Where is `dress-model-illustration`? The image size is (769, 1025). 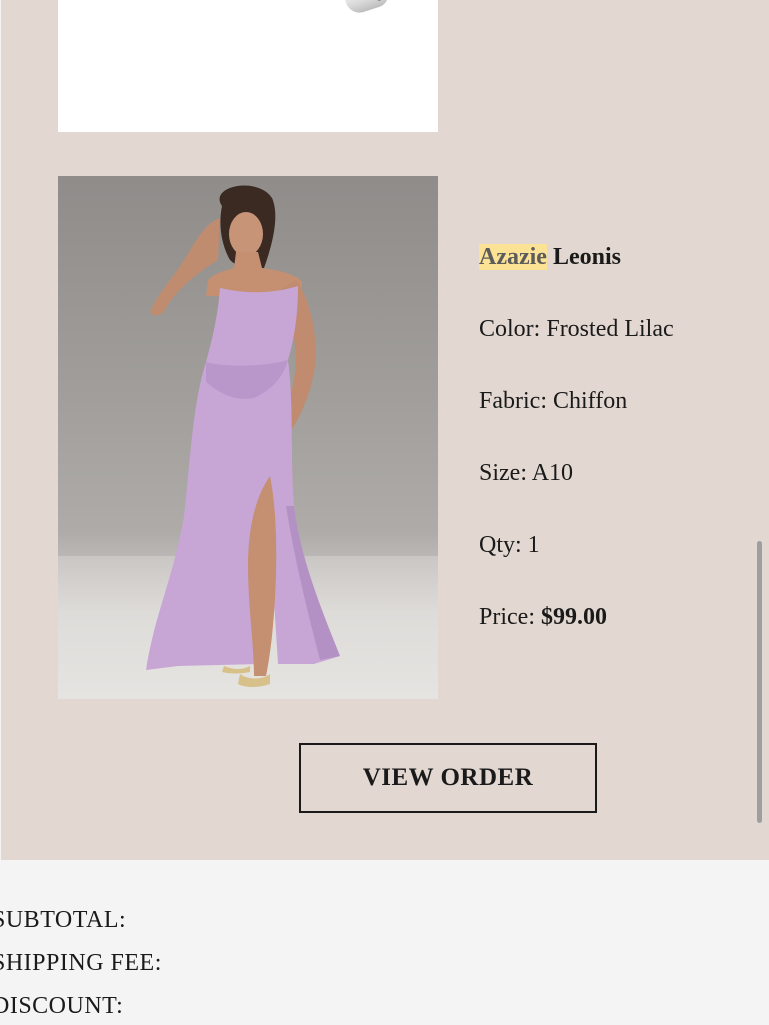
dress-model-illustration is located at coordinates (243, 436).